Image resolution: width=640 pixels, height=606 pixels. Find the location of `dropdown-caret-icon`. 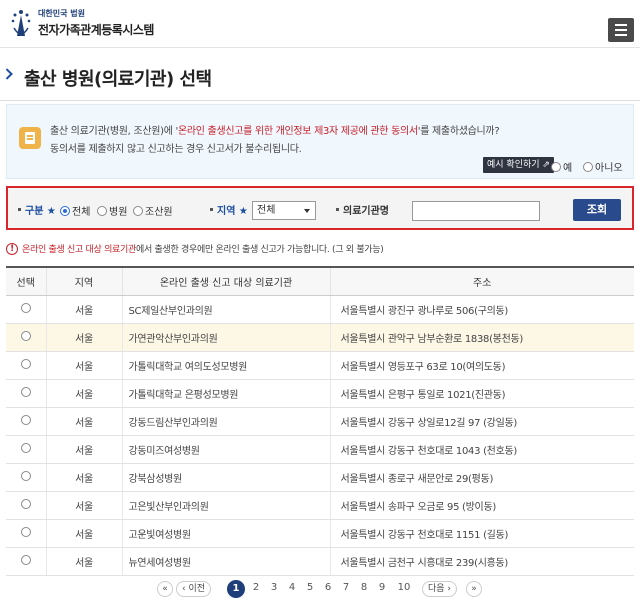

dropdown-caret-icon is located at coordinates (307, 211).